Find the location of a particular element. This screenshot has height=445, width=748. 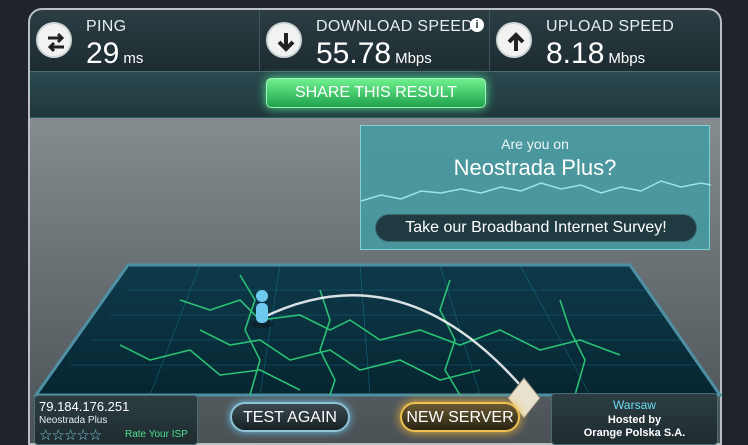

share-bar: SHARE THIS RESULT is located at coordinates (375, 95).